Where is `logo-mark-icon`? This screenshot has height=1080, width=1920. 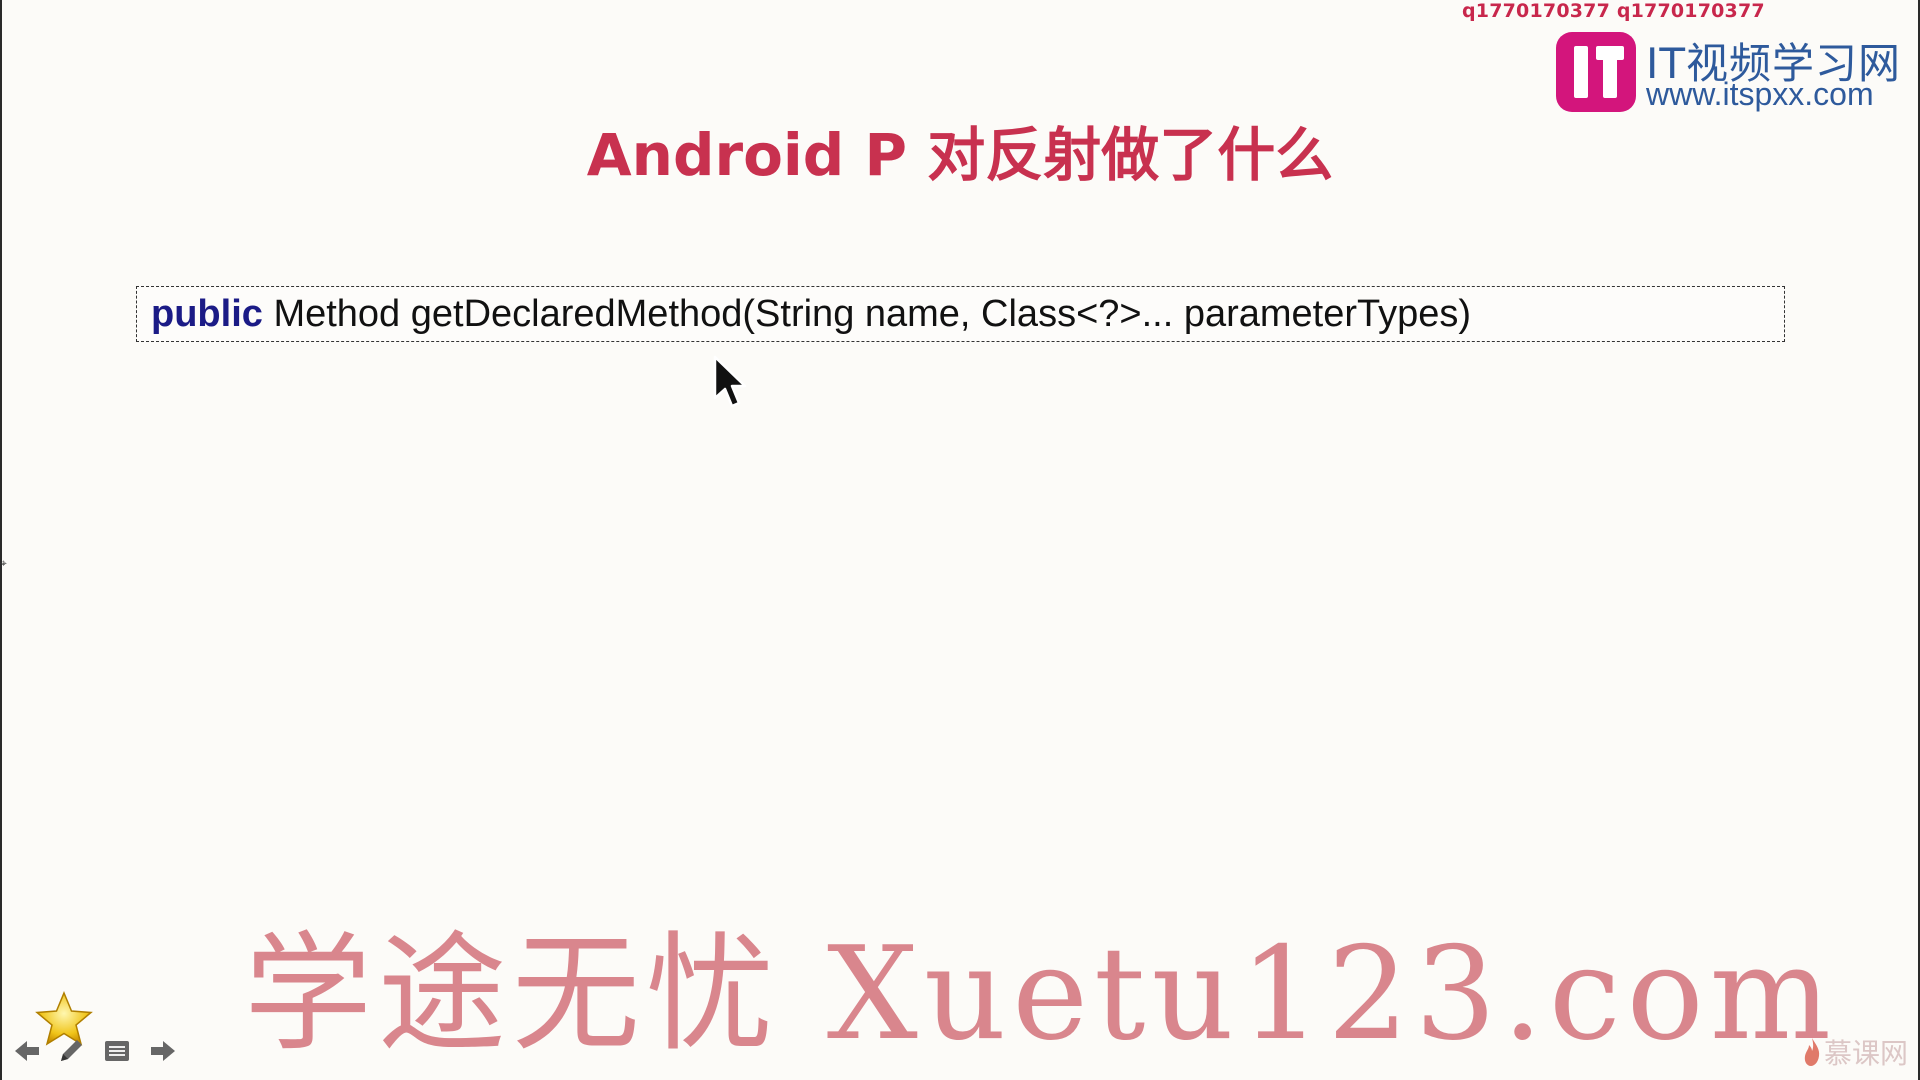
logo-mark-icon is located at coordinates (1596, 72).